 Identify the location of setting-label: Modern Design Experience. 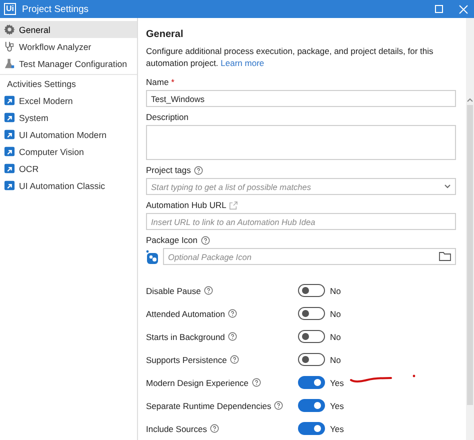
(197, 383).